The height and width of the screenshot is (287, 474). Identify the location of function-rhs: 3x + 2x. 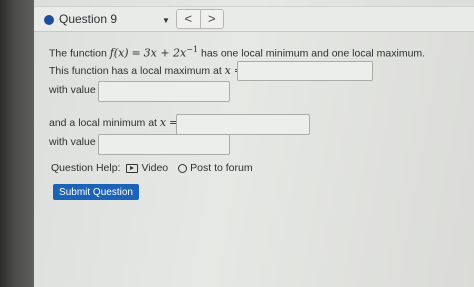
(165, 53).